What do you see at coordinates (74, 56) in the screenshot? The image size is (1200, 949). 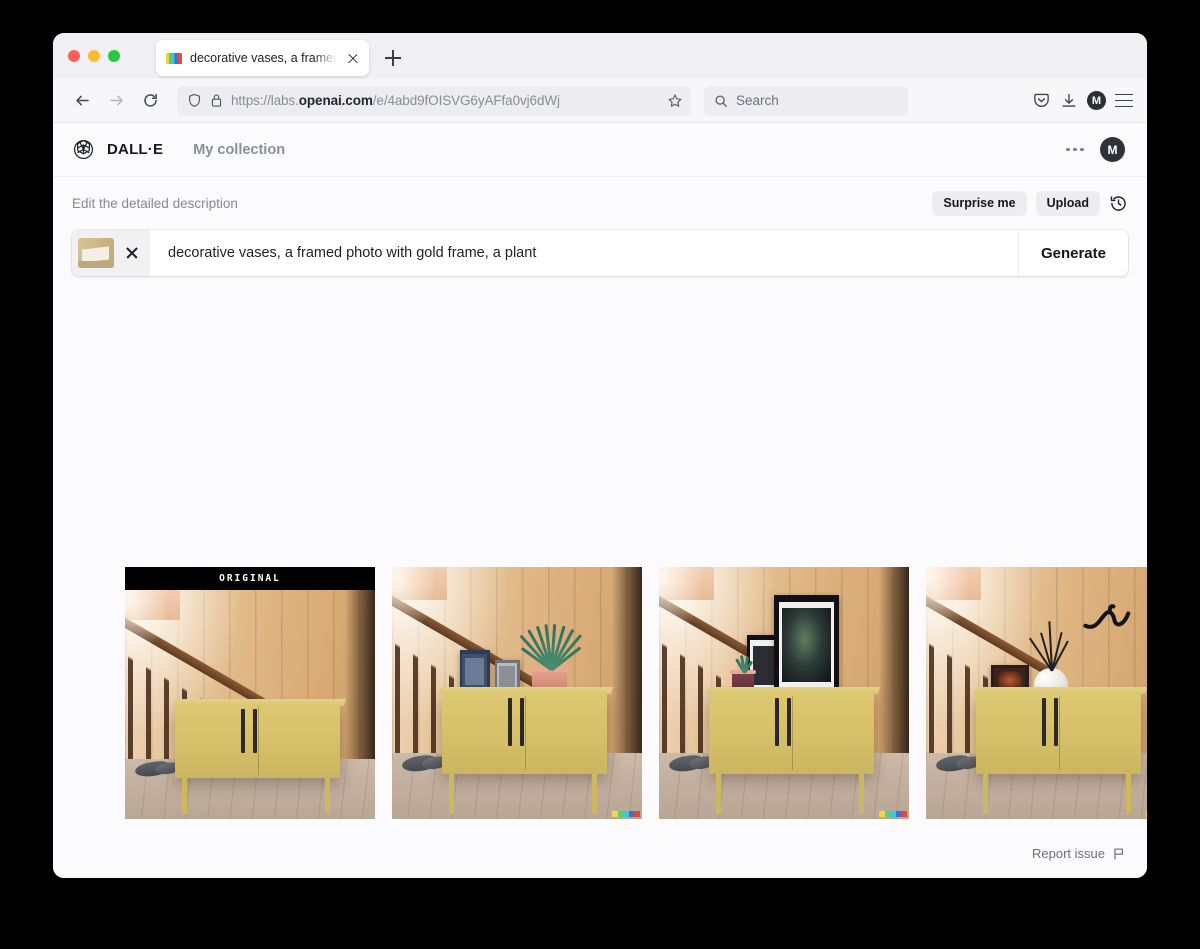 I see `close-window-button` at bounding box center [74, 56].